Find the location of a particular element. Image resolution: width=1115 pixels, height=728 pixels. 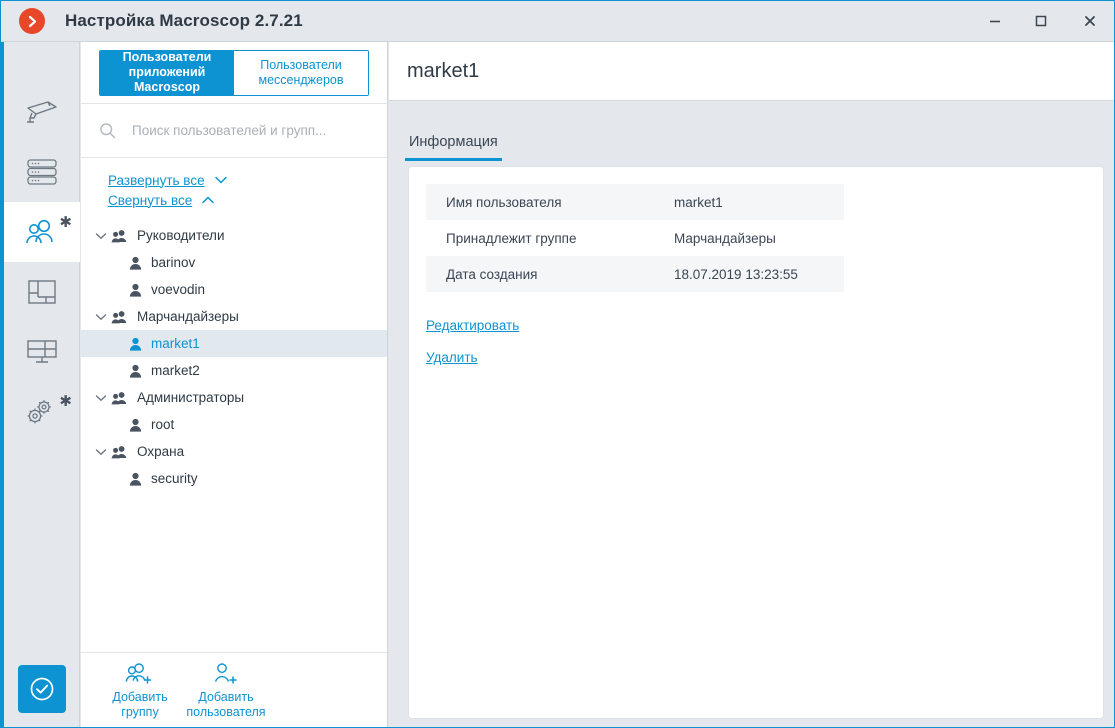

modified-asterisk: ✱ is located at coordinates (65, 222).